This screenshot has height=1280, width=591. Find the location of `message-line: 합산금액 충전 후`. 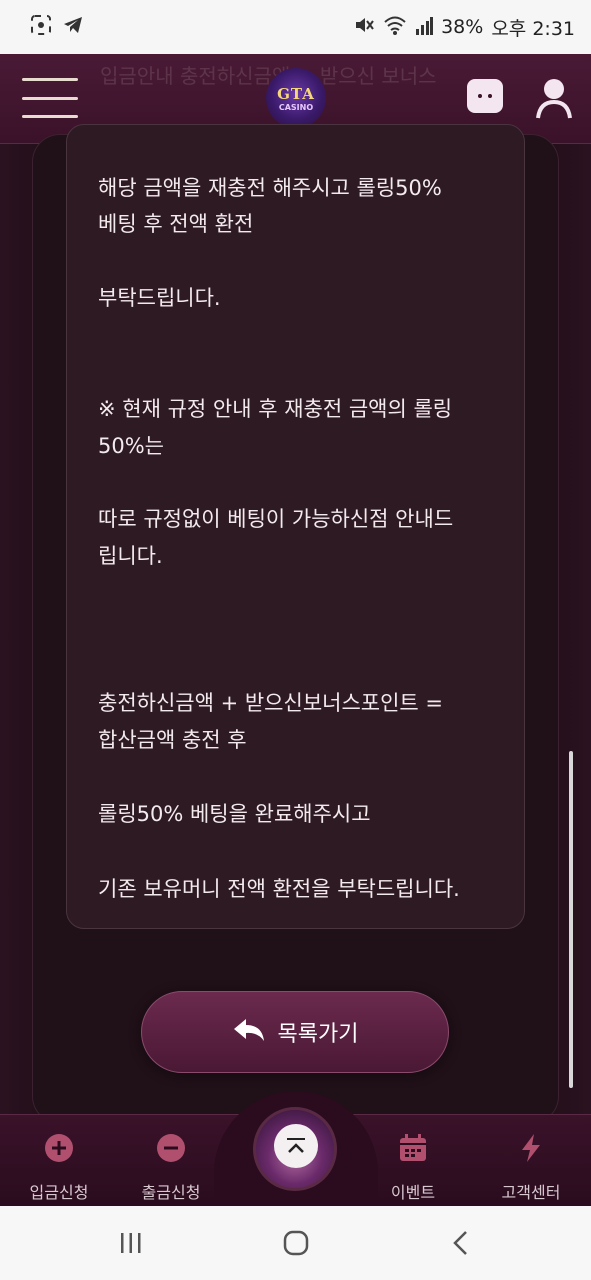

message-line: 합산금액 충전 후 is located at coordinates (172, 740).